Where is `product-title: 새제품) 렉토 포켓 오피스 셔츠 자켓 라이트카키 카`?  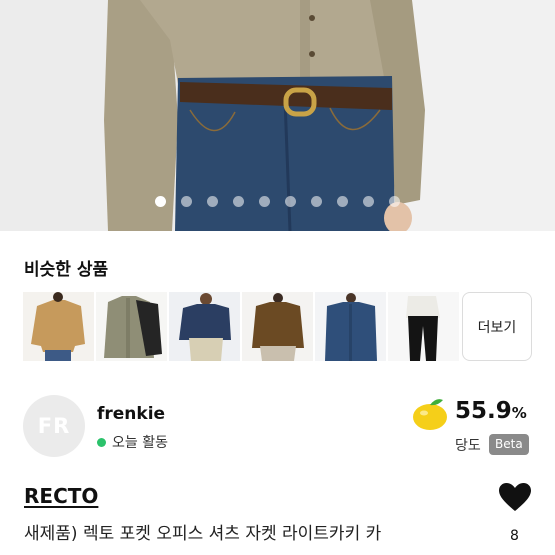 product-title: 새제품) 렉토 포켓 오피스 셔츠 자켓 라이트카키 카 is located at coordinates (203, 534).